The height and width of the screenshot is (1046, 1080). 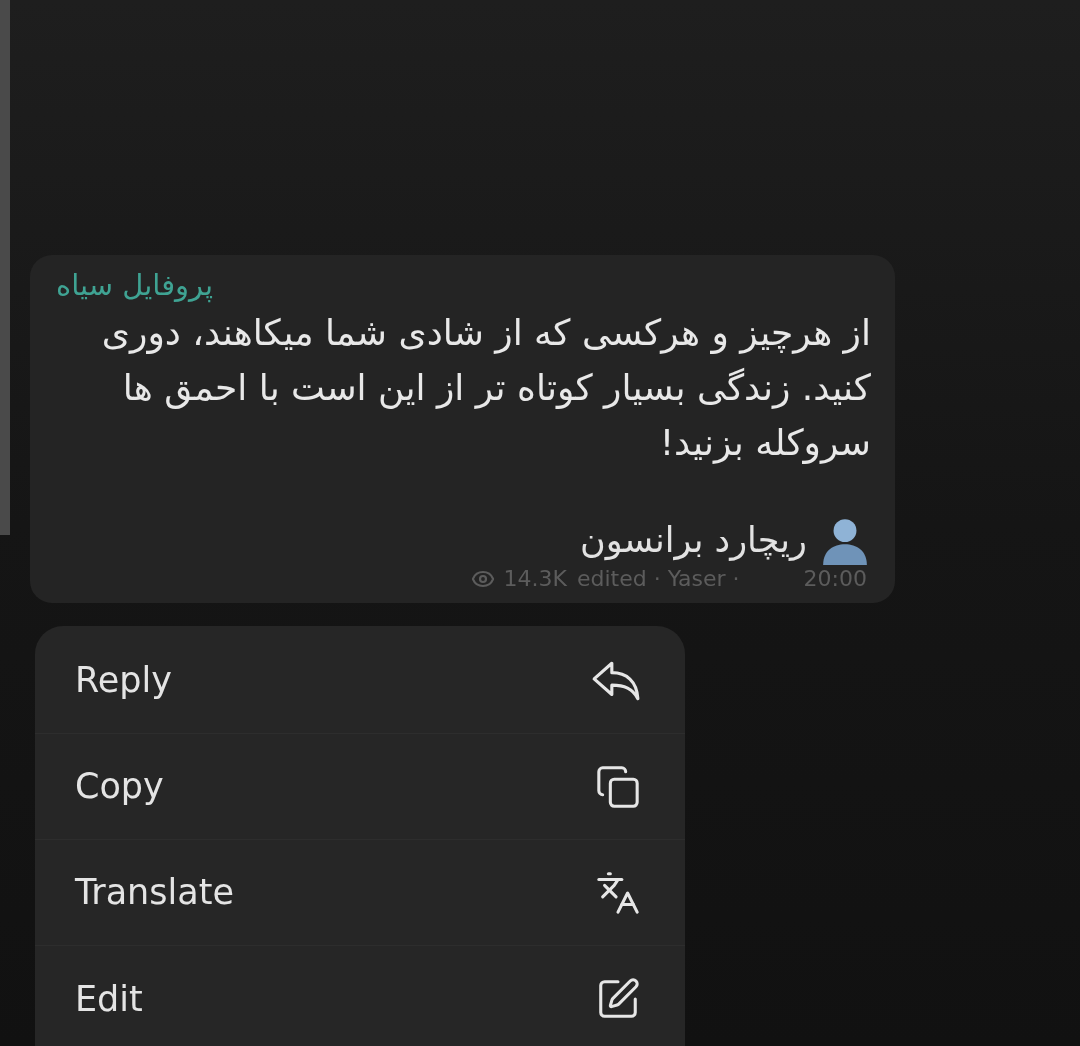 I want to click on view-count: 14.3K, so click(x=535, y=579).